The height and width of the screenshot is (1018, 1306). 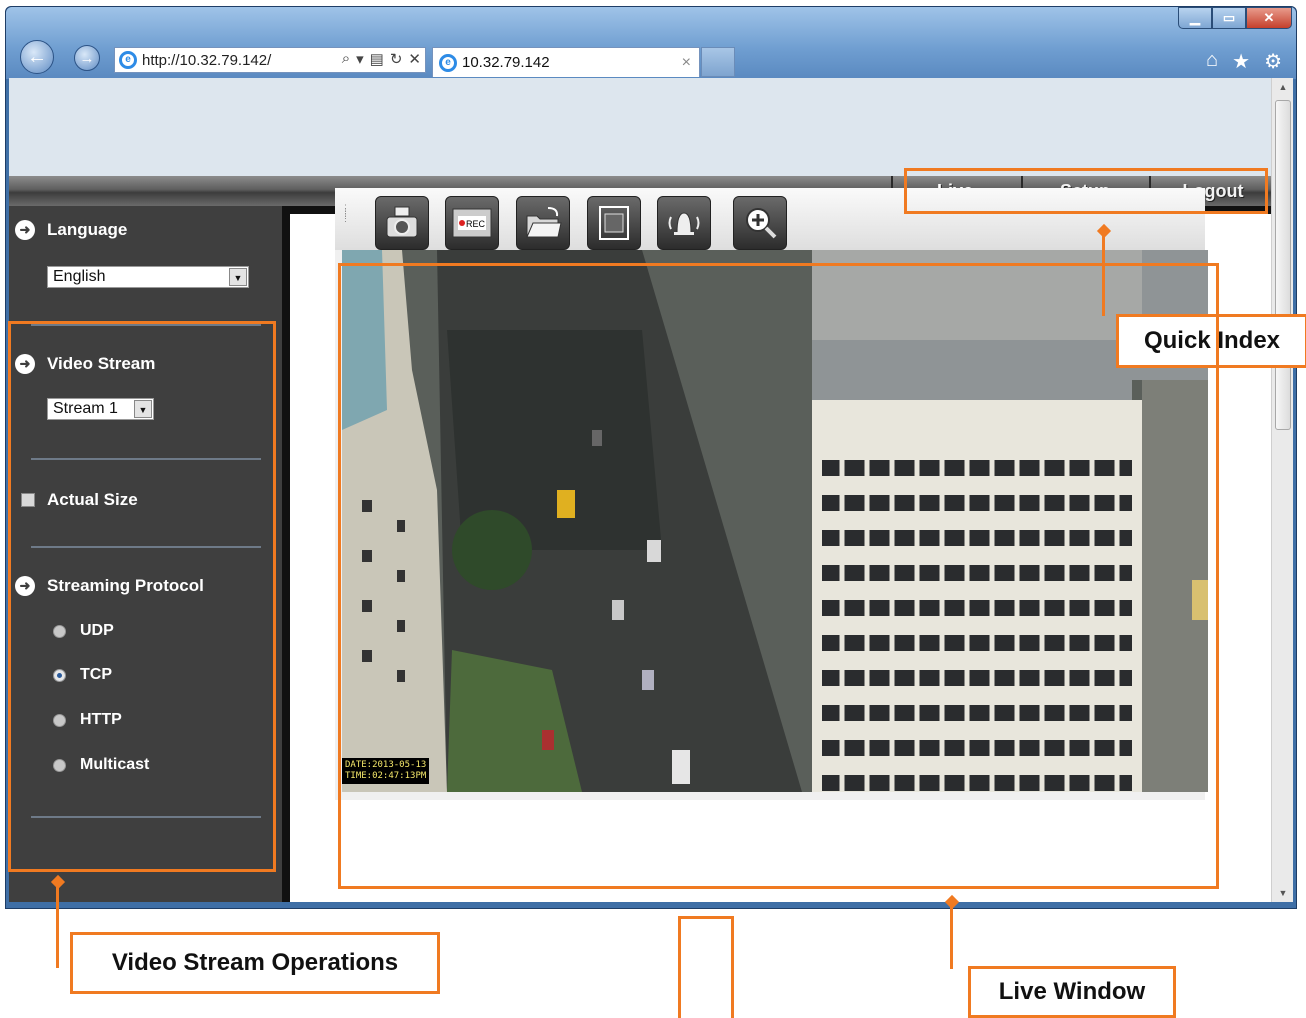 I want to click on dropdown-arrow-icon: ▼, so click(x=238, y=277).